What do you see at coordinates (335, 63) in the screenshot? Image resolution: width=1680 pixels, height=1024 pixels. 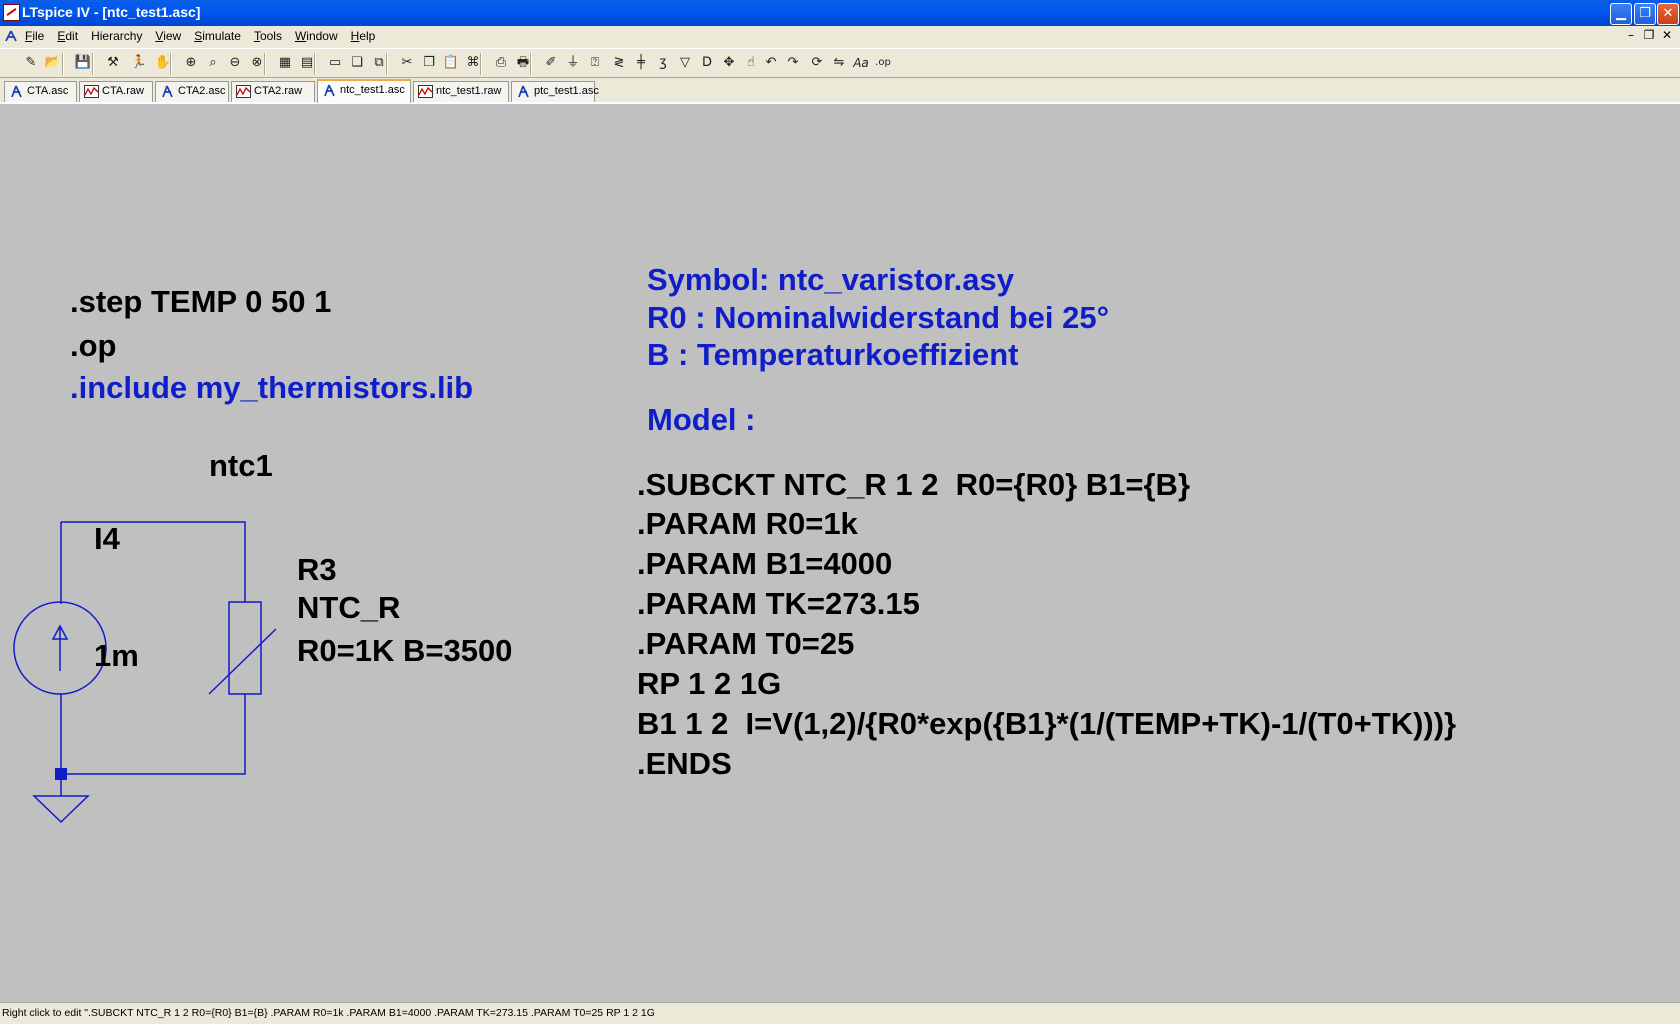 I see `tile-icon: ▭` at bounding box center [335, 63].